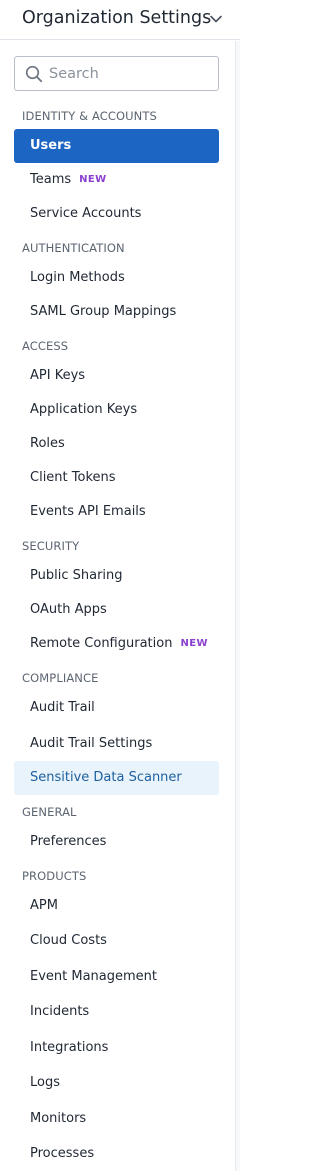  What do you see at coordinates (68, 179) in the screenshot?
I see `sidebar-item-label: Teams NEW` at bounding box center [68, 179].